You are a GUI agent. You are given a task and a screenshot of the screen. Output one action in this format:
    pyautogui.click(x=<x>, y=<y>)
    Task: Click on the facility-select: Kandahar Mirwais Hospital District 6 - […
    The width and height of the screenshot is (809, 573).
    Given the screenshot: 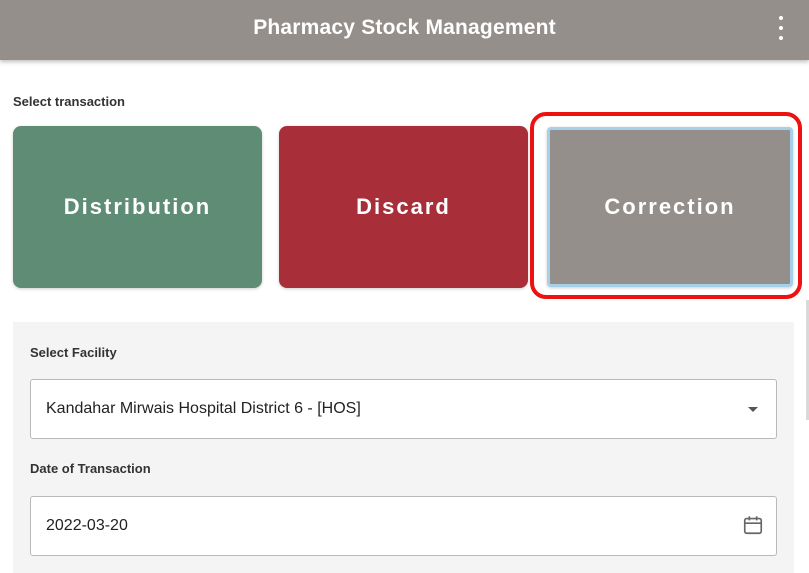 What is the action you would take?
    pyautogui.click(x=403, y=409)
    